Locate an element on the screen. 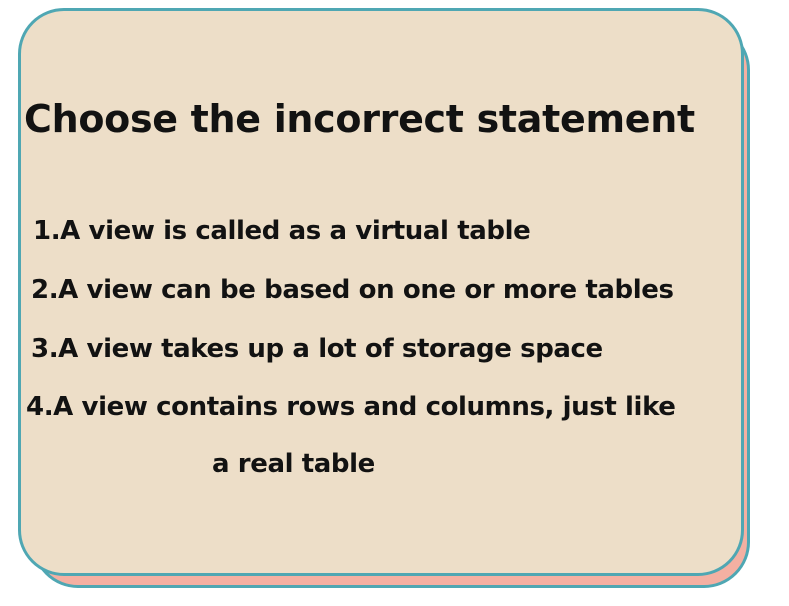  option-3: 3.A view takes up a lot of storage space is located at coordinates (317, 349).